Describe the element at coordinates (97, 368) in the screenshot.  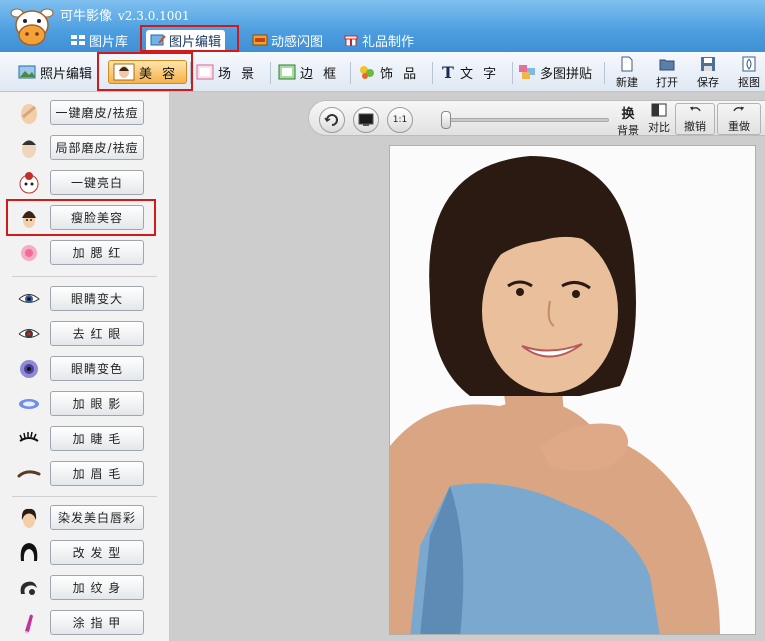
I see `change-eye-color-button: 眼睛变色` at that location.